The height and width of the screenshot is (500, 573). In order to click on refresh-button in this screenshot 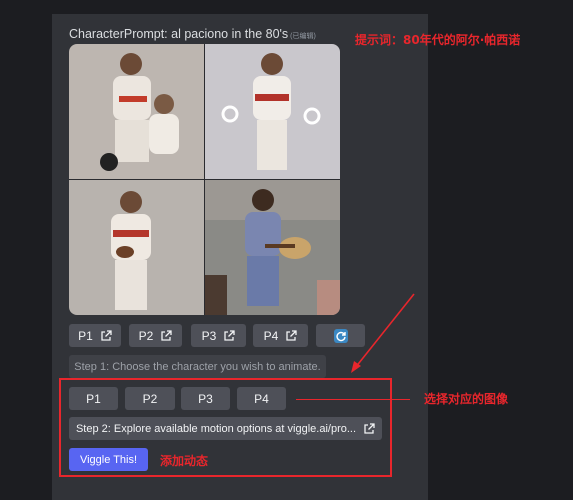, I will do `click(340, 335)`.